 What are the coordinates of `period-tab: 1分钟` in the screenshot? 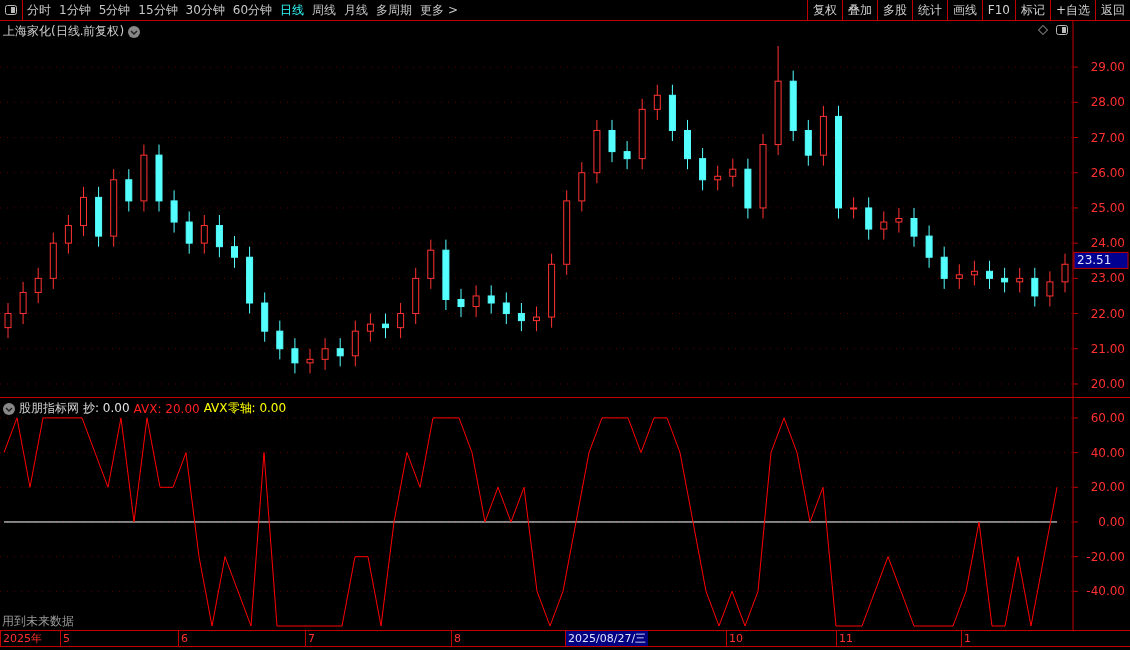 It's located at (75, 10).